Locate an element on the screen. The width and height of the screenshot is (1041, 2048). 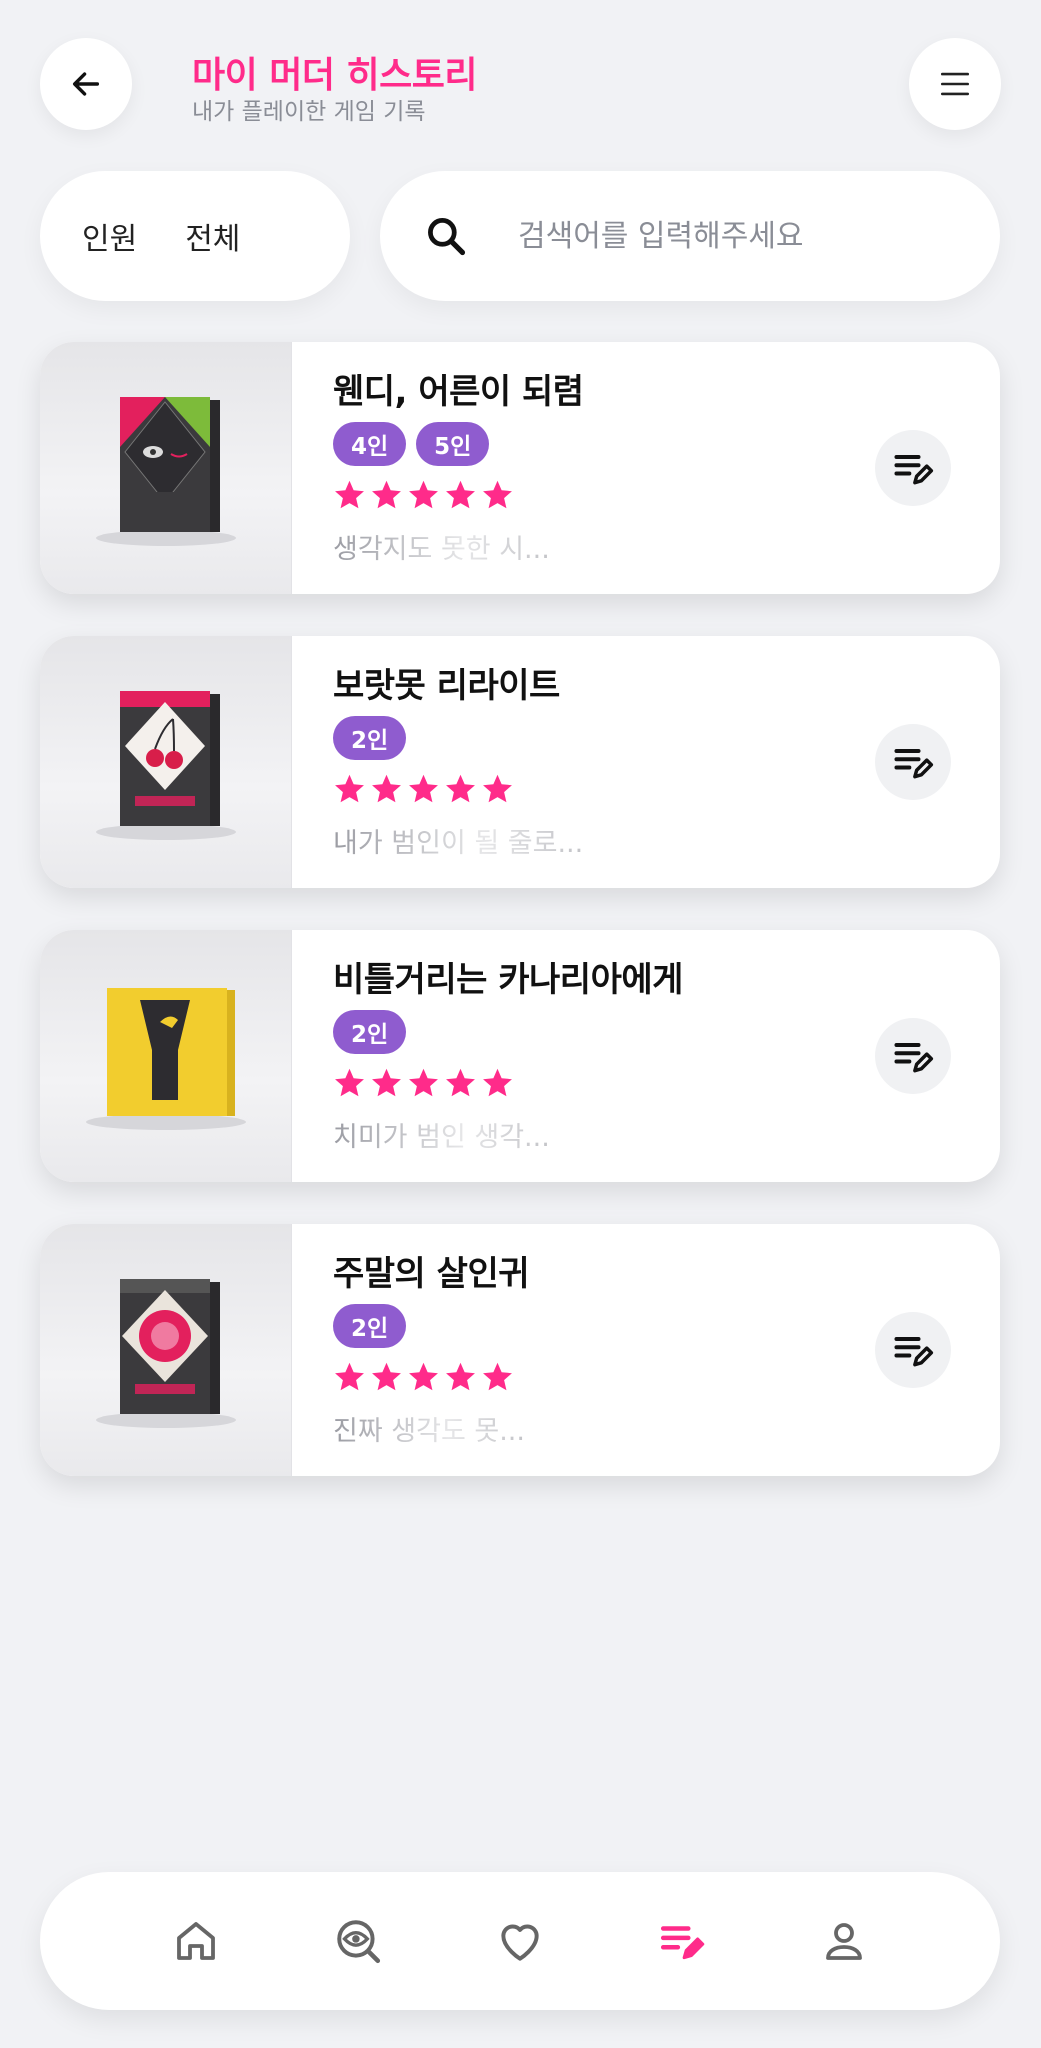
arrow-left-icon is located at coordinates (86, 84).